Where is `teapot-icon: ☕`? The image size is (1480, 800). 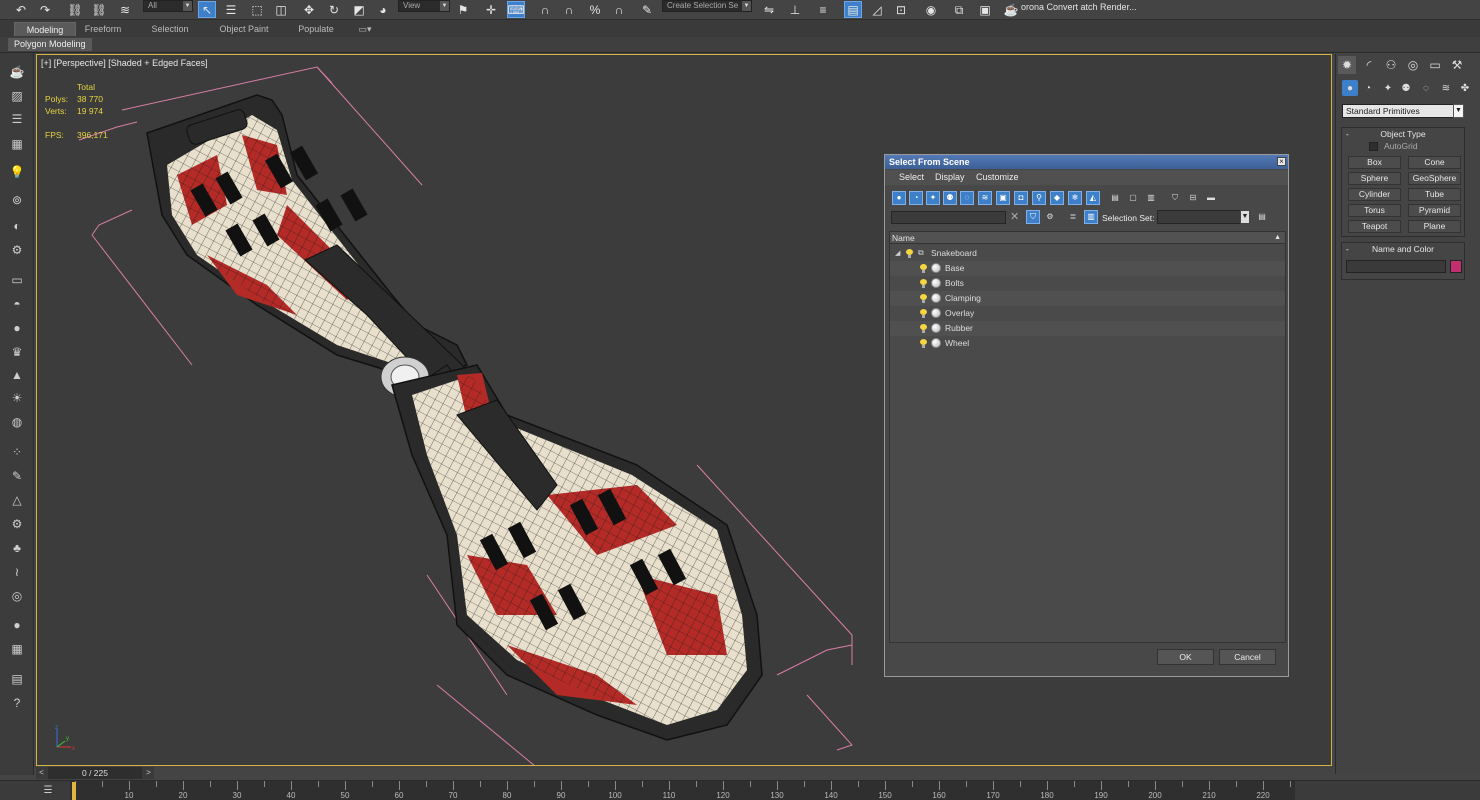 teapot-icon: ☕ is located at coordinates (17, 71).